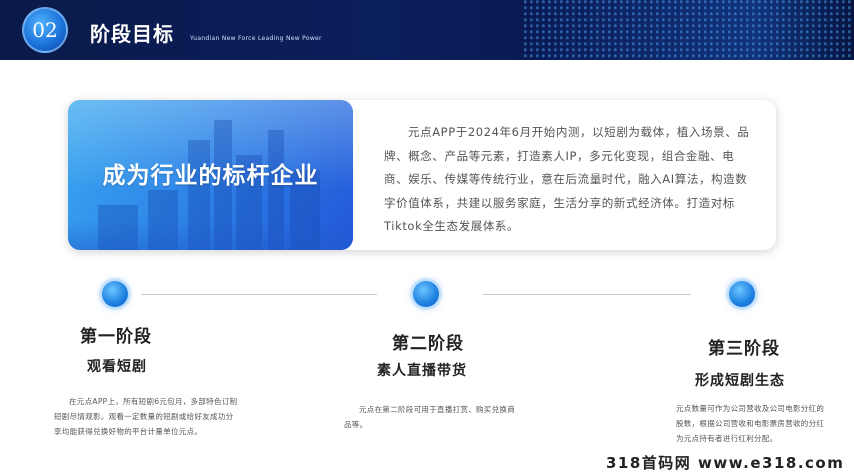 Image resolution: width=854 pixels, height=475 pixels. Describe the element at coordinates (689, 30) in the screenshot. I see `header-decoration` at that location.